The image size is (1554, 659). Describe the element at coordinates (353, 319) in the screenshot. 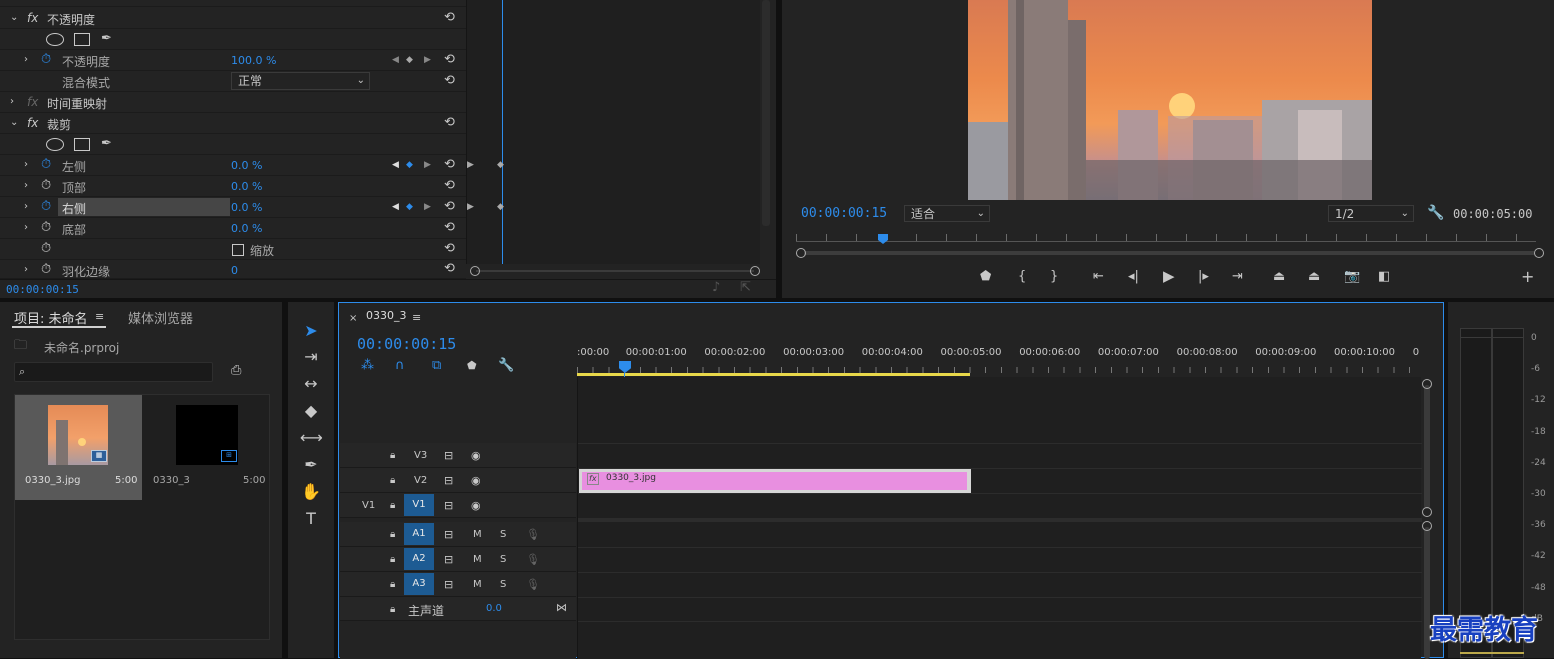

I see `close-icon: ×` at that location.